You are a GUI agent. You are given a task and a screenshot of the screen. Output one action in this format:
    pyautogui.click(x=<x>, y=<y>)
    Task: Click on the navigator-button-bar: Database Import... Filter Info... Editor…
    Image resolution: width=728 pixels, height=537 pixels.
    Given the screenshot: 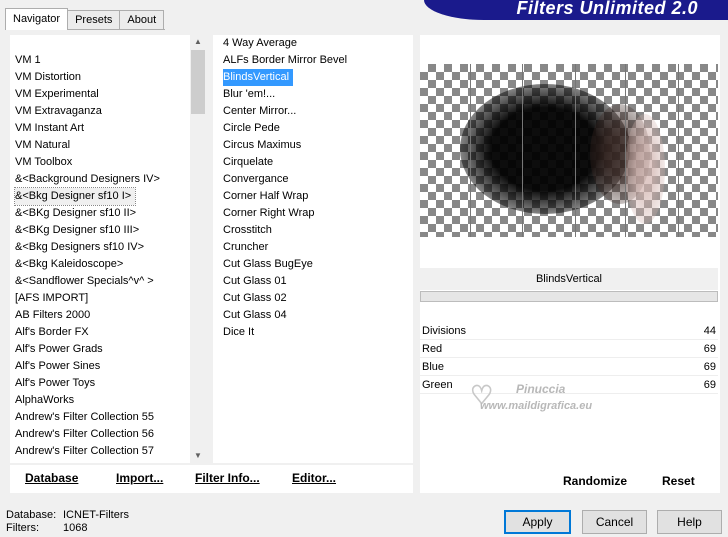 What is the action you would take?
    pyautogui.click(x=211, y=479)
    